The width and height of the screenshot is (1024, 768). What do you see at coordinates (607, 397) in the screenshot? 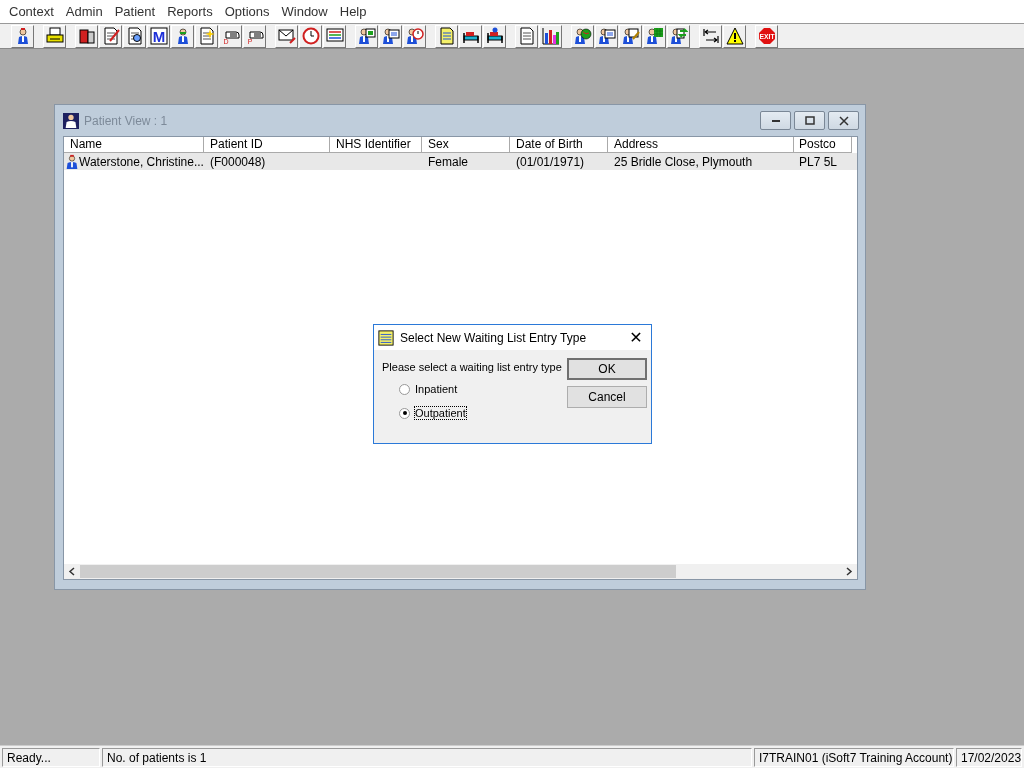
I see `dialog-button: Cancel` at bounding box center [607, 397].